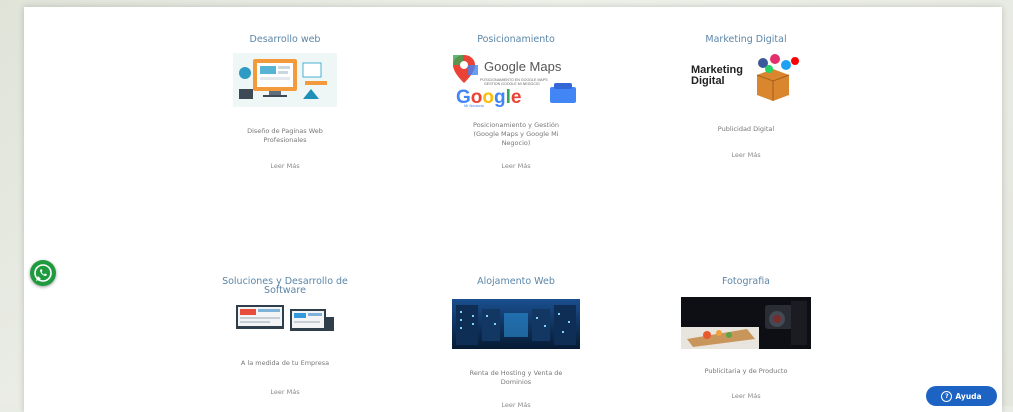  Describe the element at coordinates (746, 129) in the screenshot. I see `service-description: Publicidad Digital` at that location.